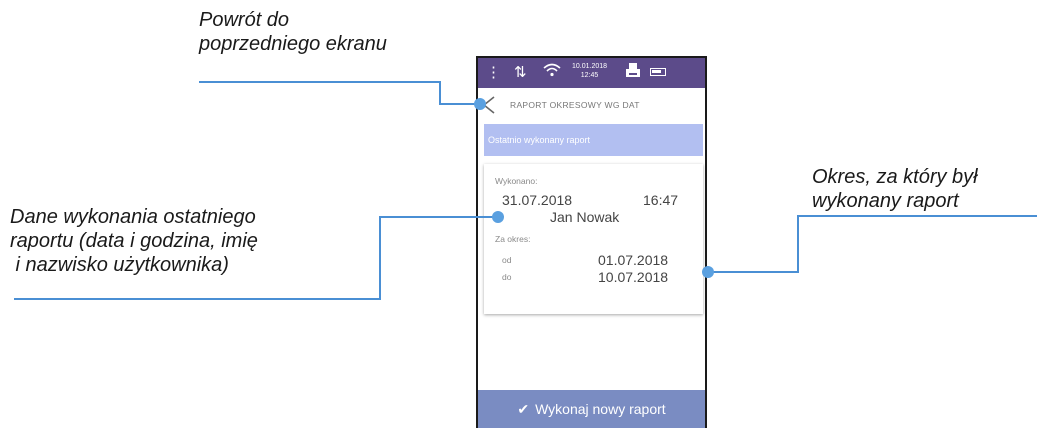 Image resolution: width=1037 pixels, height=428 pixels. I want to click on connector-back, so click(339, 93).